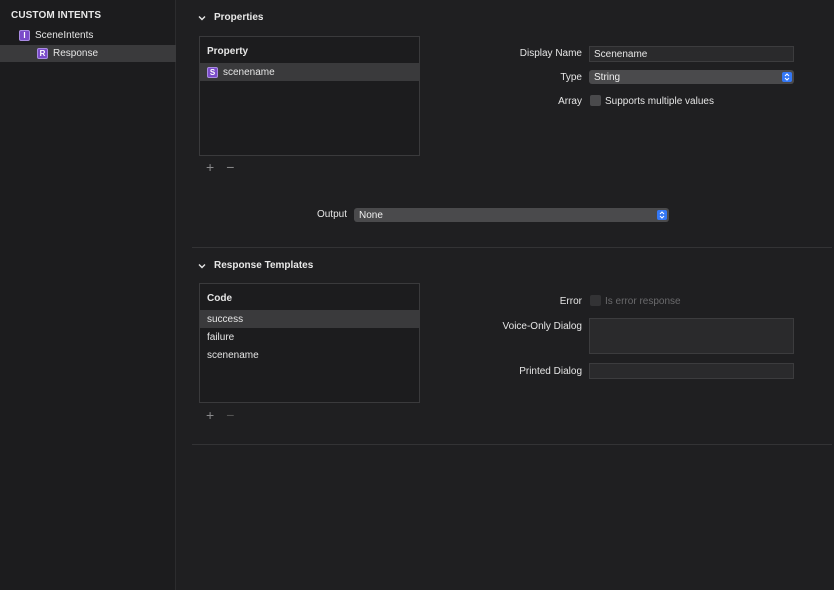 The width and height of the screenshot is (834, 590). Describe the element at coordinates (309, 96) in the screenshot. I see `properties-table: Property S scenename` at that location.